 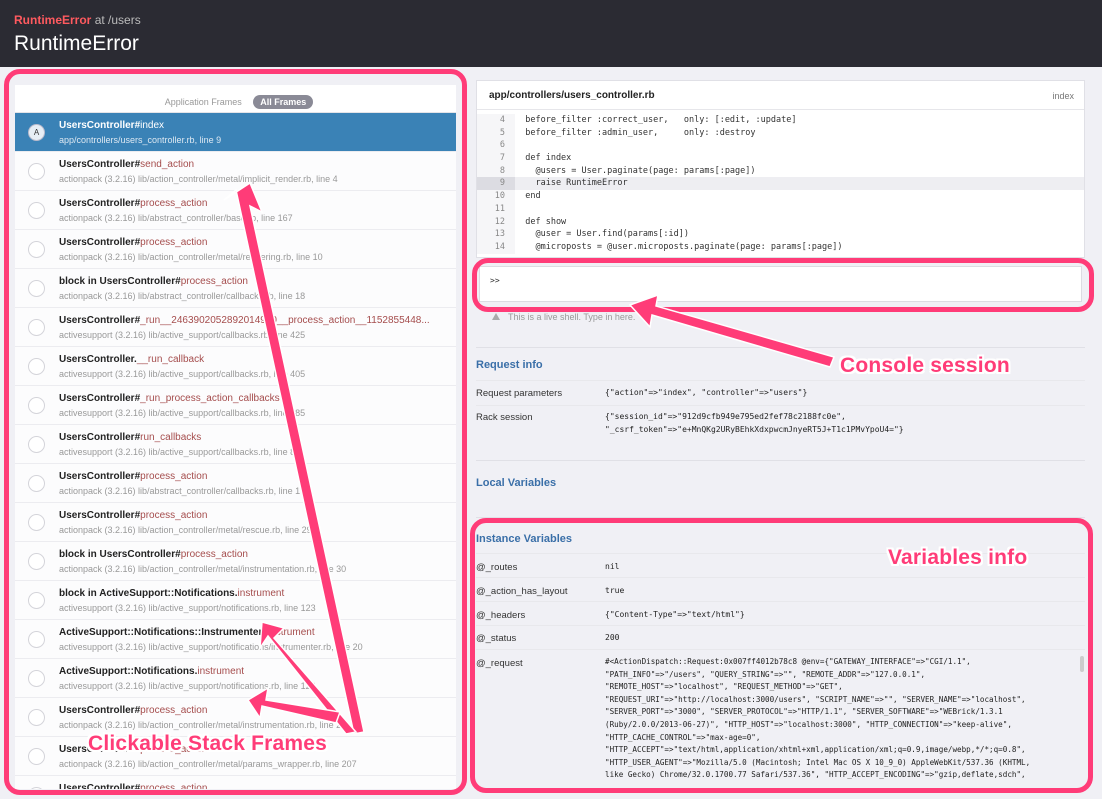 What do you see at coordinates (496, 133) in the screenshot?
I see `line-number: 5` at bounding box center [496, 133].